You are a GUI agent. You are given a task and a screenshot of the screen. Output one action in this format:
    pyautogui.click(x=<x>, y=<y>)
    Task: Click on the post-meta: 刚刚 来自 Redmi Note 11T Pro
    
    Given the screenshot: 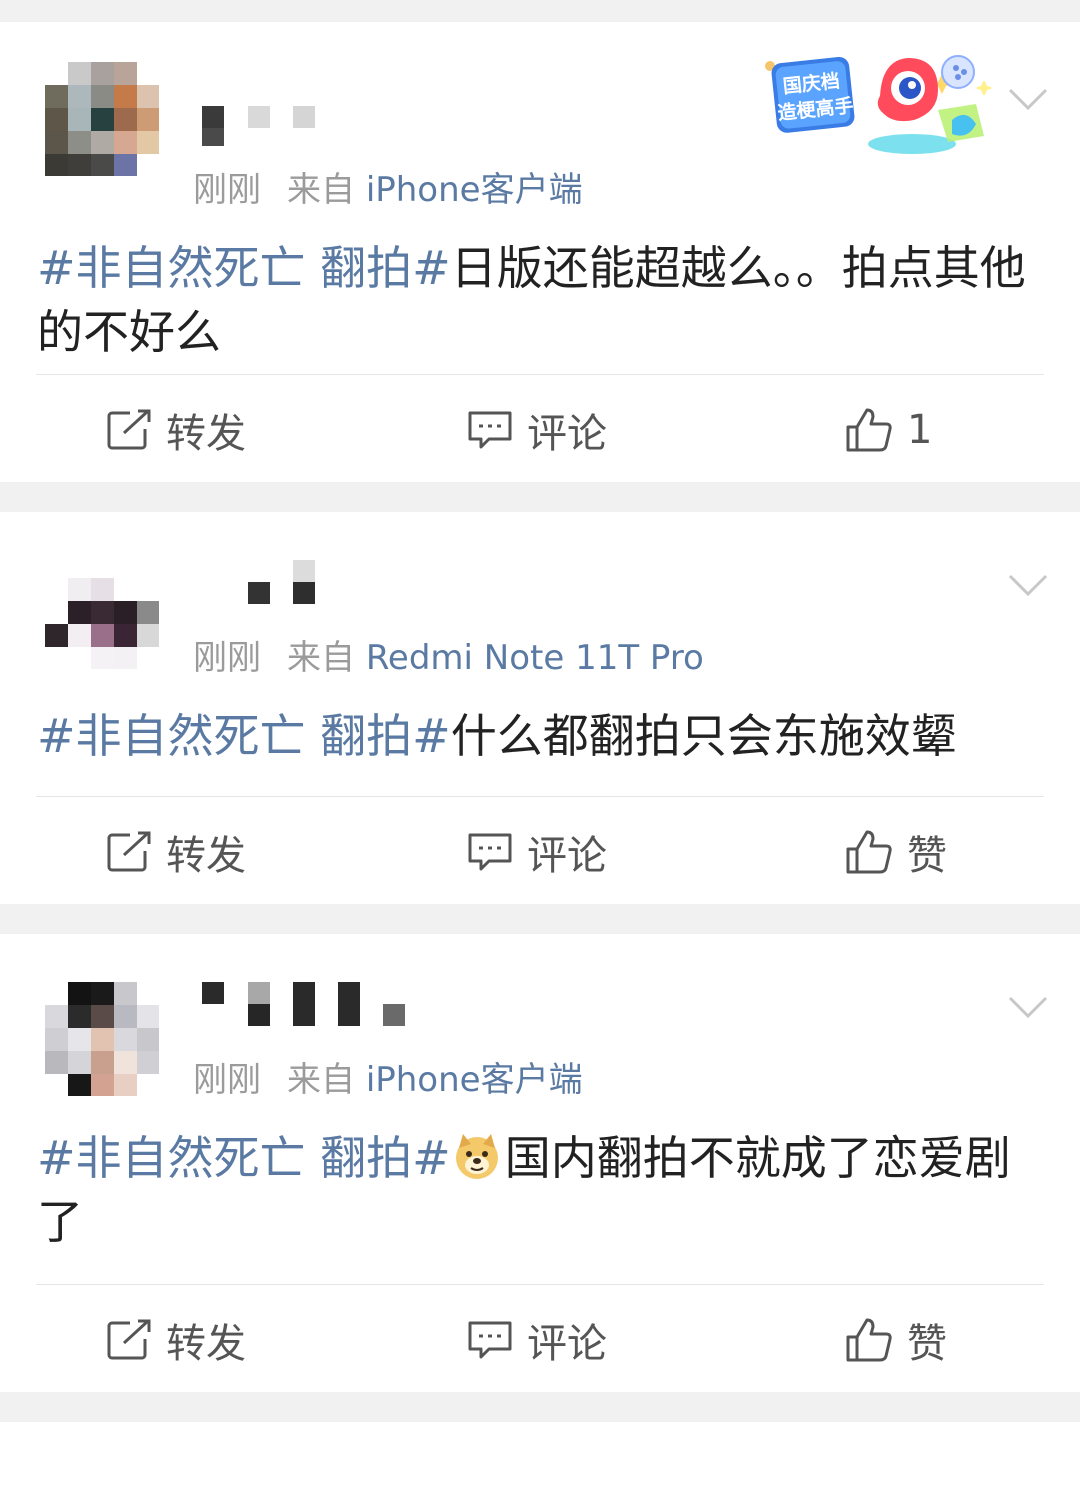 What is the action you would take?
    pyautogui.click(x=448, y=654)
    